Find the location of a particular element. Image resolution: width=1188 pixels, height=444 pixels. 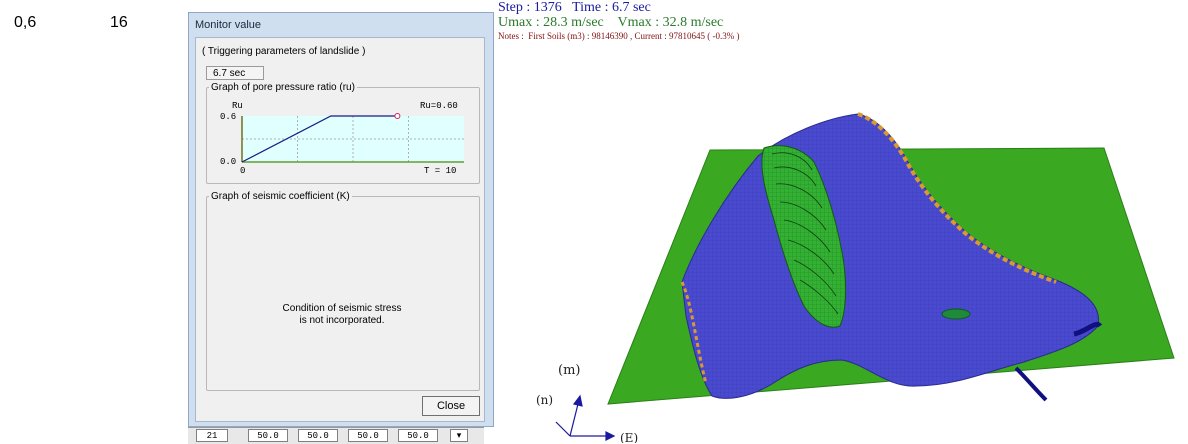

y-tick-top: 0.6 is located at coordinates (228, 117).